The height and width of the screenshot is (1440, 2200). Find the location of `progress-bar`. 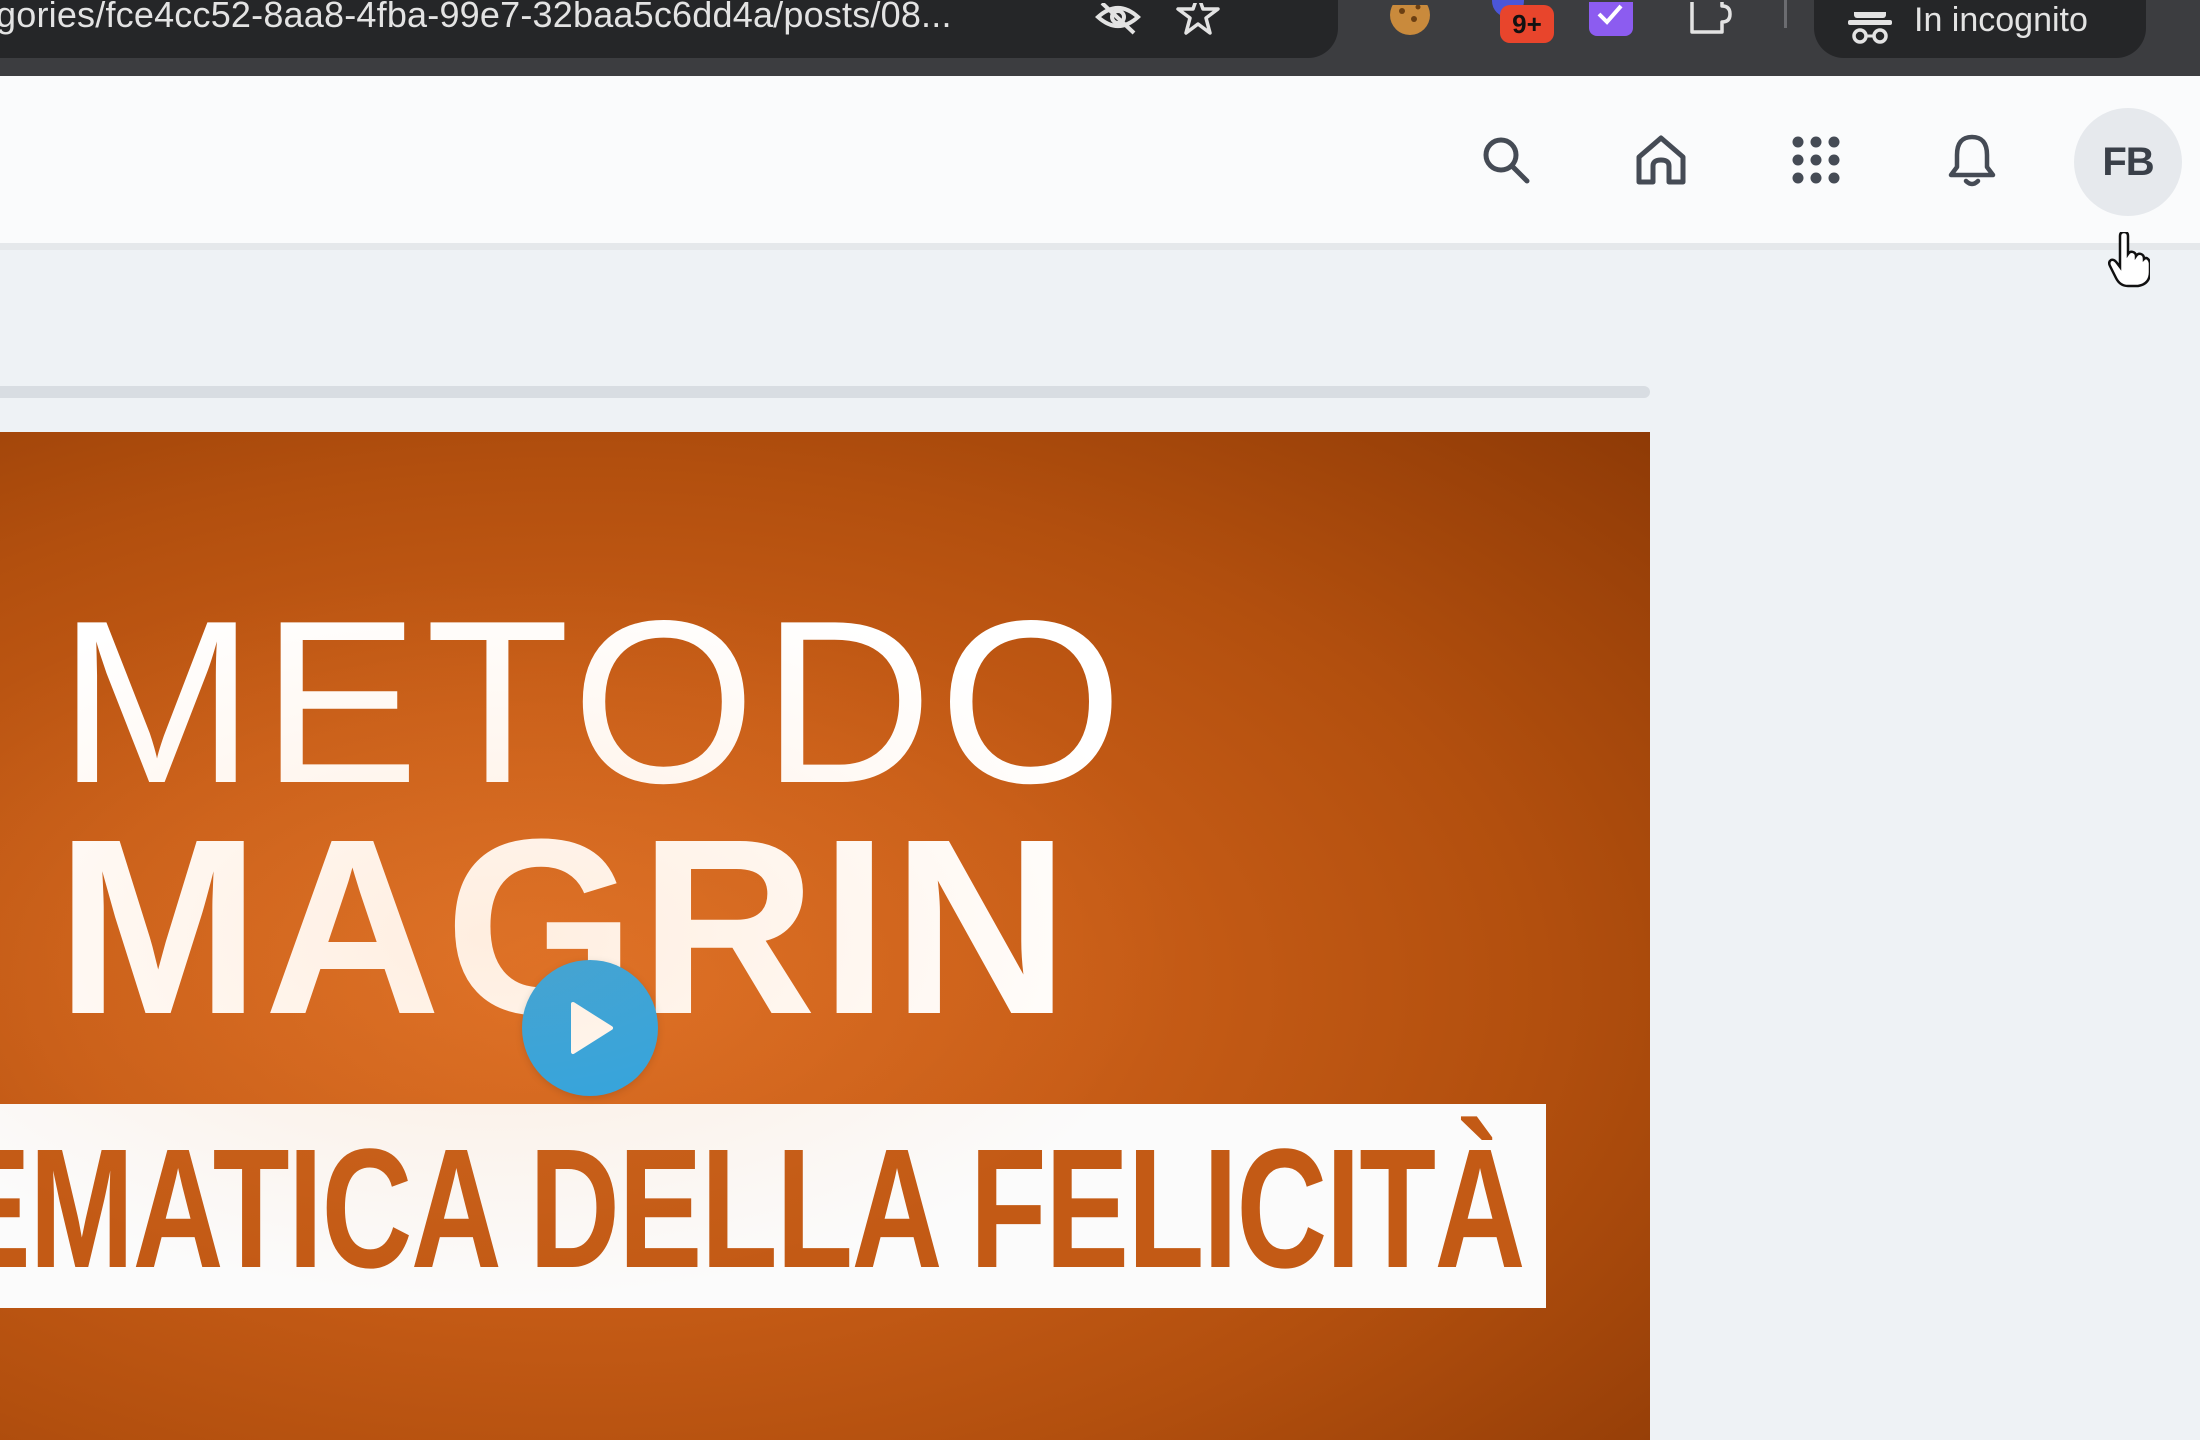

progress-bar is located at coordinates (825, 392).